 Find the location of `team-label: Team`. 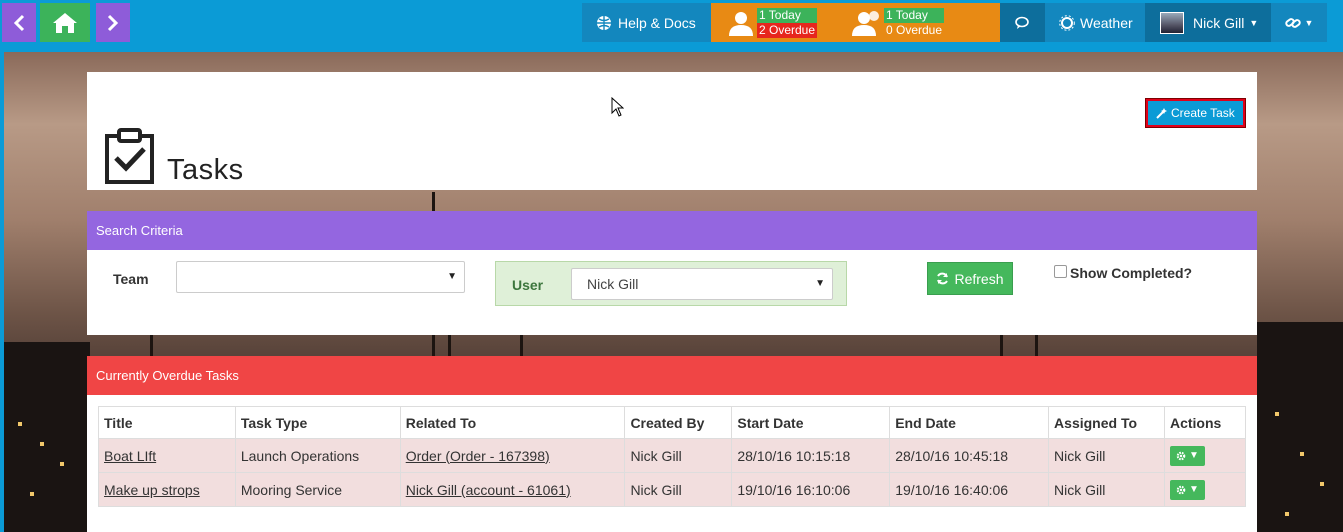

team-label: Team is located at coordinates (131, 279).